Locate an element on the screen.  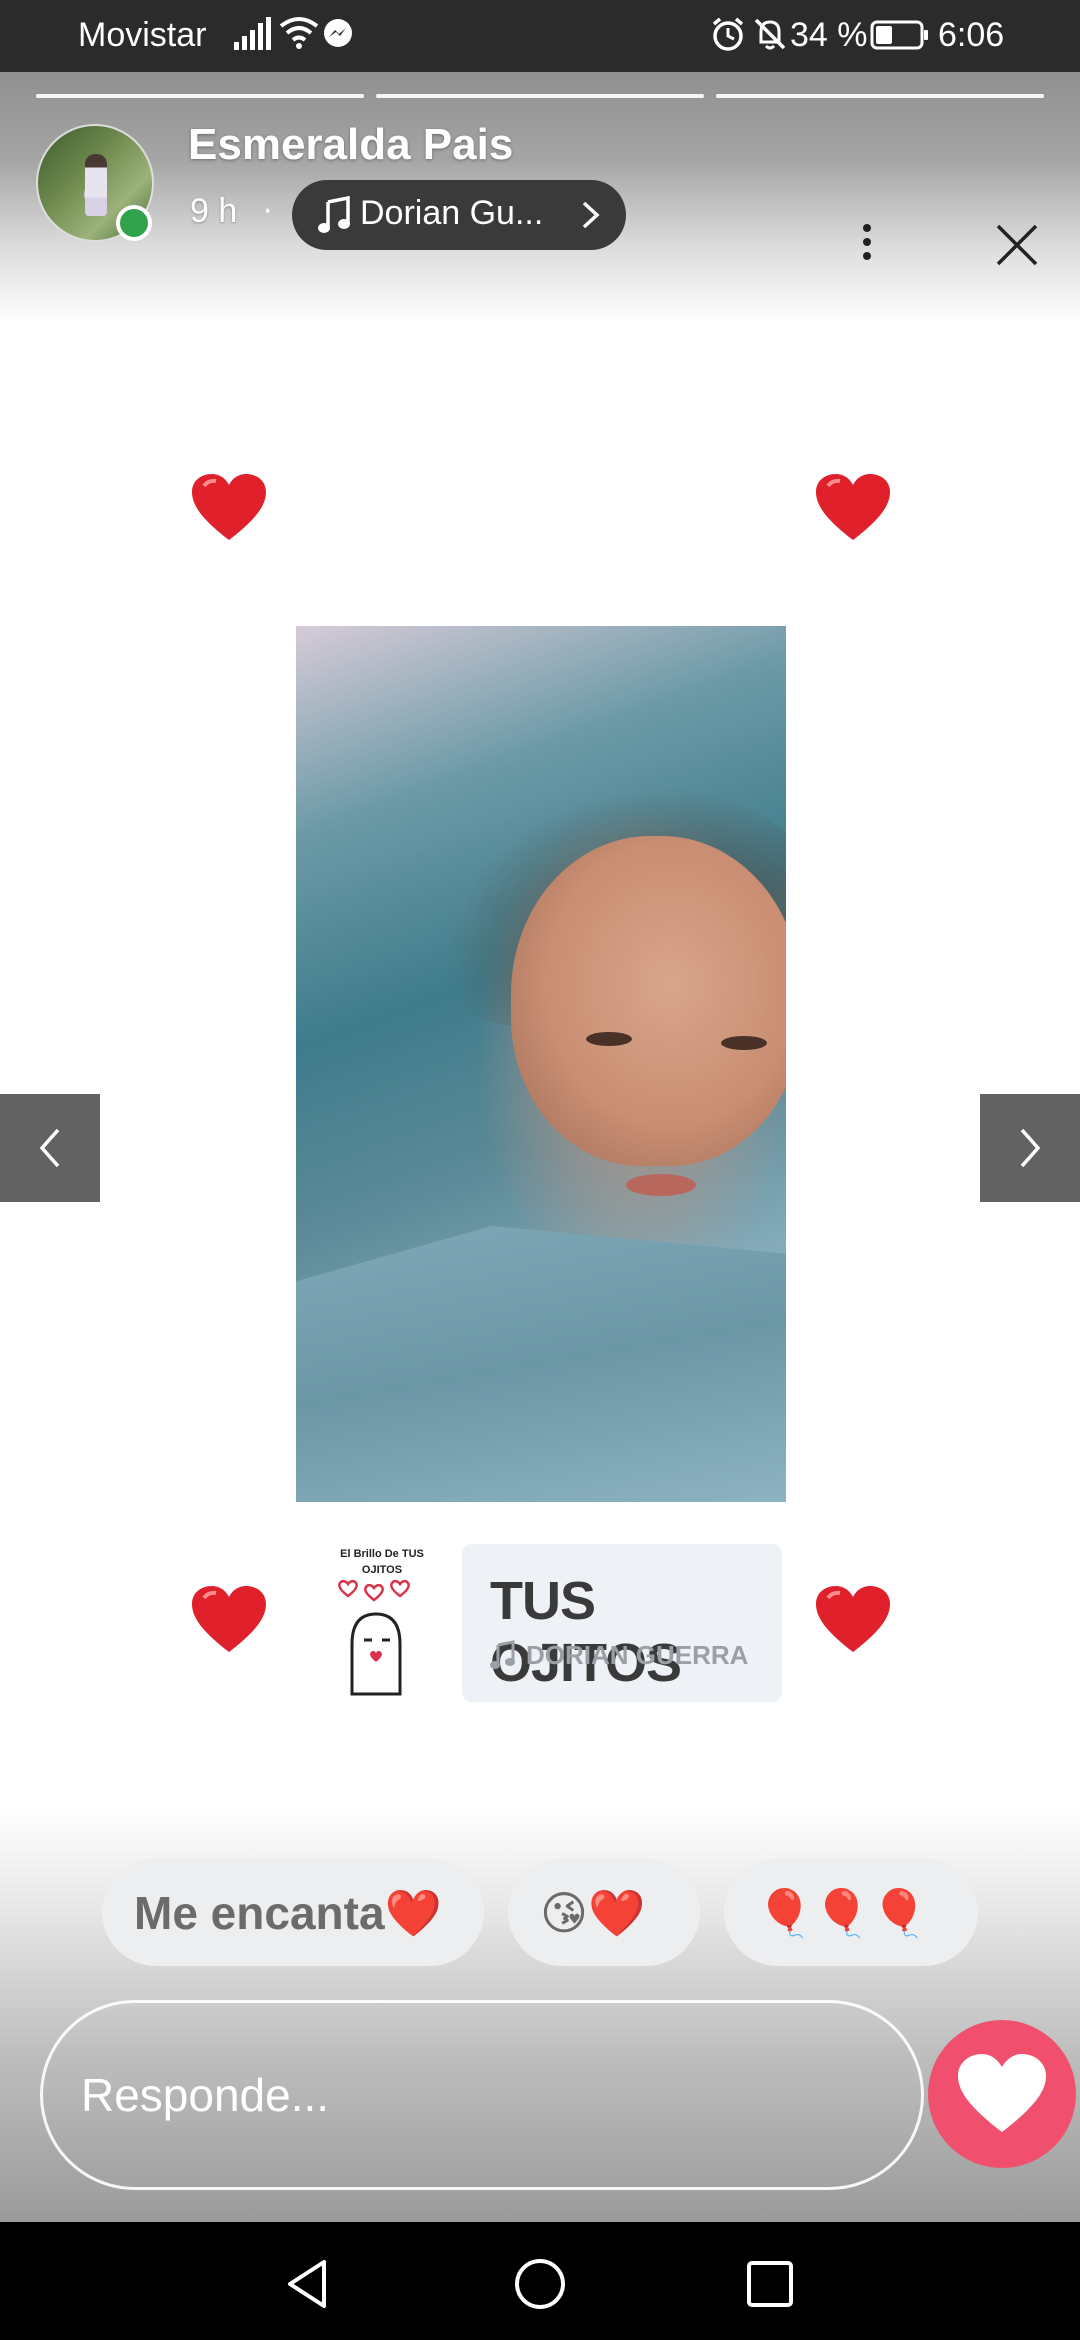
avatar-photo is located at coordinates (96, 185).